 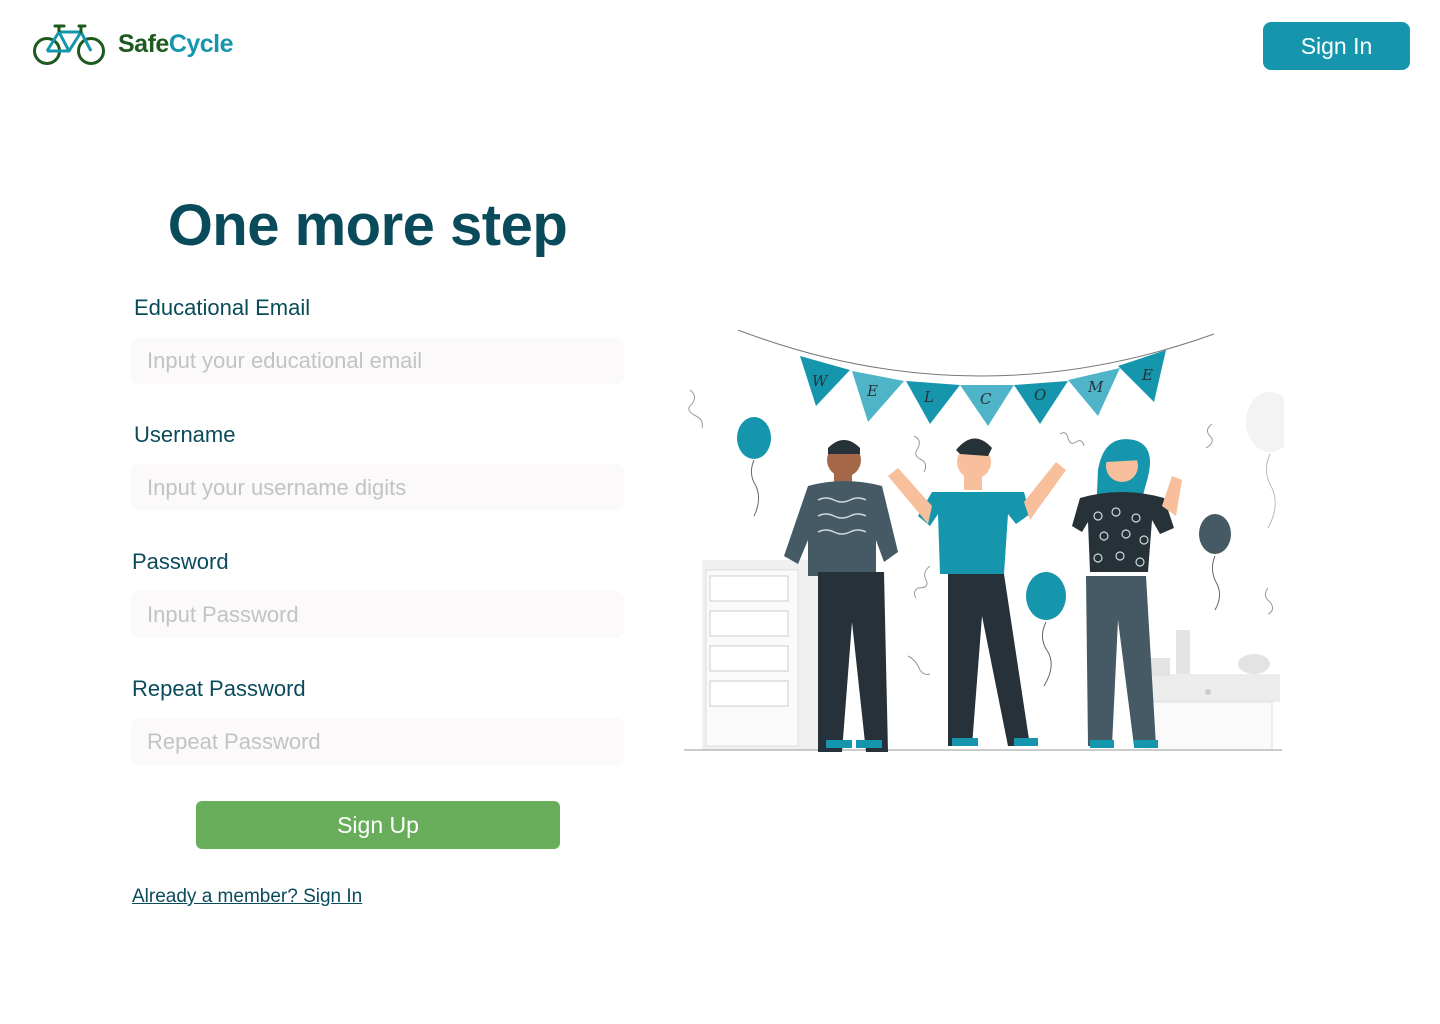 What do you see at coordinates (986, 399) in the screenshot?
I see `banner-letter: C` at bounding box center [986, 399].